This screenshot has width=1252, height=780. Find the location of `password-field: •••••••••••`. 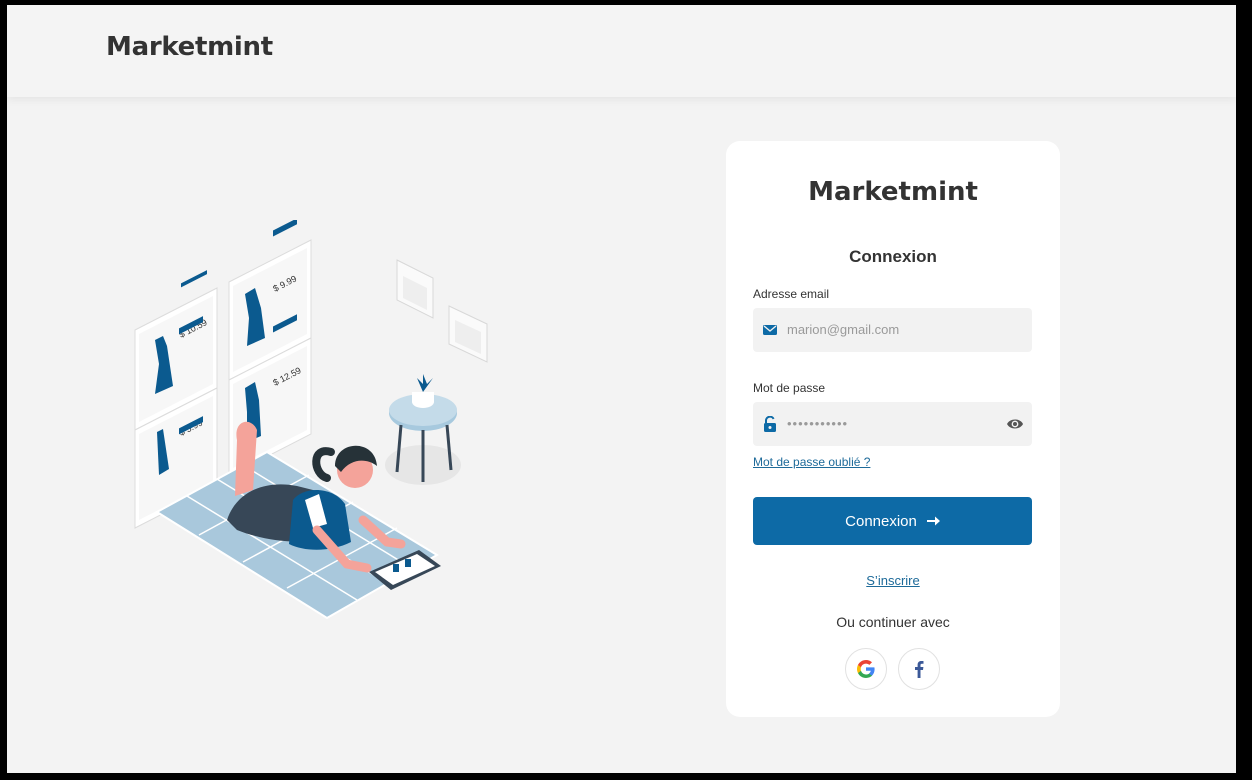

password-field: ••••••••••• is located at coordinates (892, 424).